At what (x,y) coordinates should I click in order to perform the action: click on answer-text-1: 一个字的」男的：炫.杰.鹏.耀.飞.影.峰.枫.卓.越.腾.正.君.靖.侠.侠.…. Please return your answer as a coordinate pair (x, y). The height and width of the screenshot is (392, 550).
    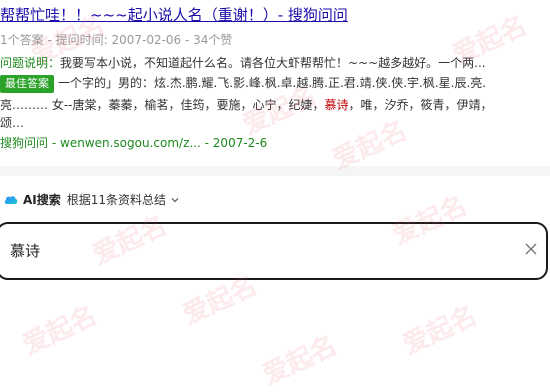
    Looking at the image, I should click on (272, 83).